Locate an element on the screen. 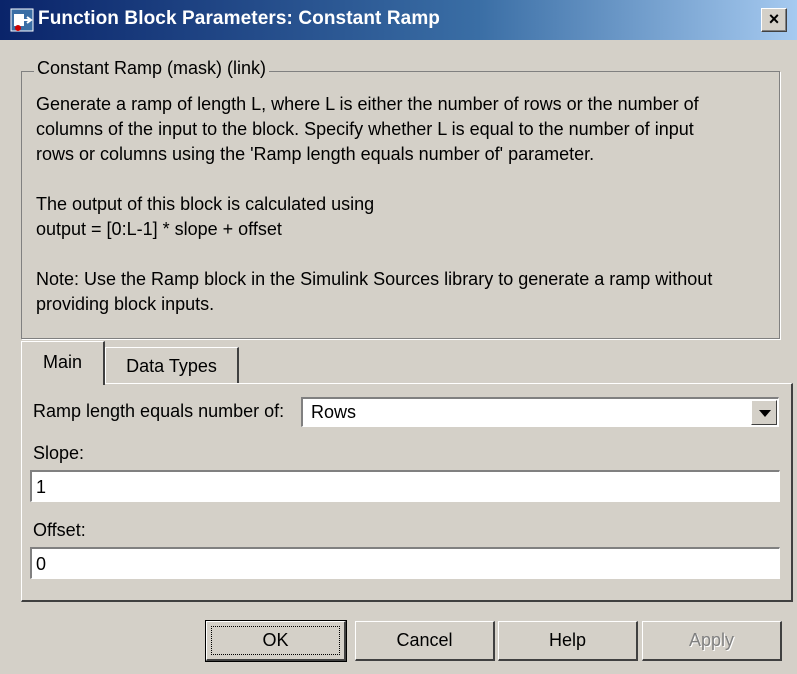 The height and width of the screenshot is (674, 797). cancel-button: Cancel is located at coordinates (425, 641).